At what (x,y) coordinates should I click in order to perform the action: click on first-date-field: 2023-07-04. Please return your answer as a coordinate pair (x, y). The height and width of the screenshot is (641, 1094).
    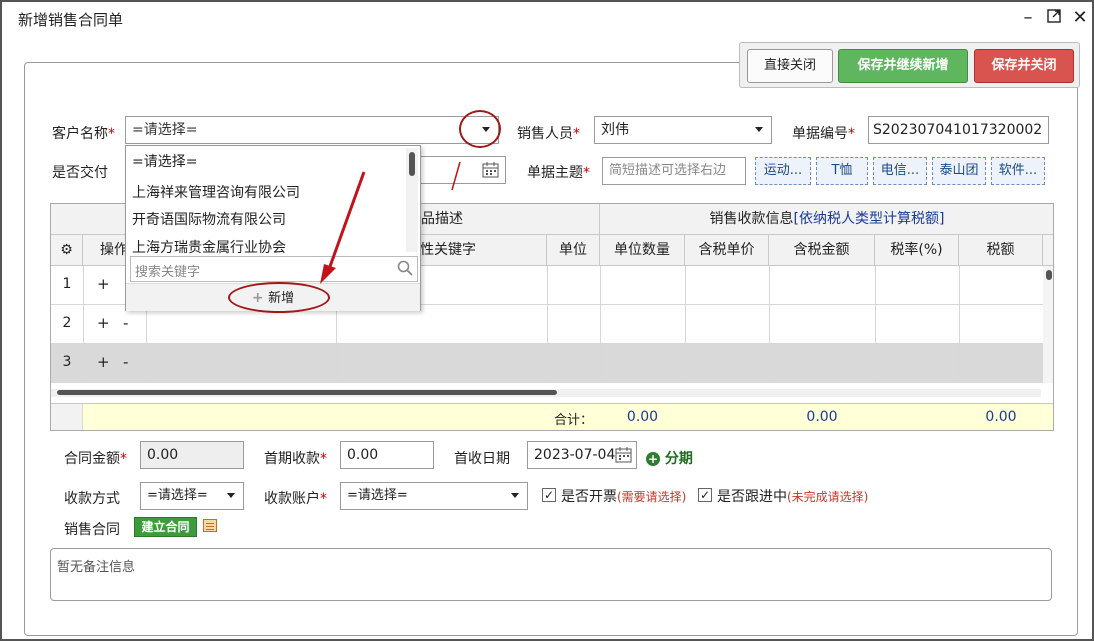
    Looking at the image, I should click on (582, 455).